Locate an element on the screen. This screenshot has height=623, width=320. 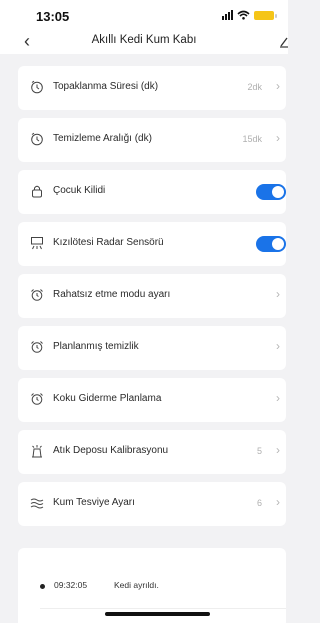
log-text: Kedi ayrıldı. is located at coordinates (136, 585).